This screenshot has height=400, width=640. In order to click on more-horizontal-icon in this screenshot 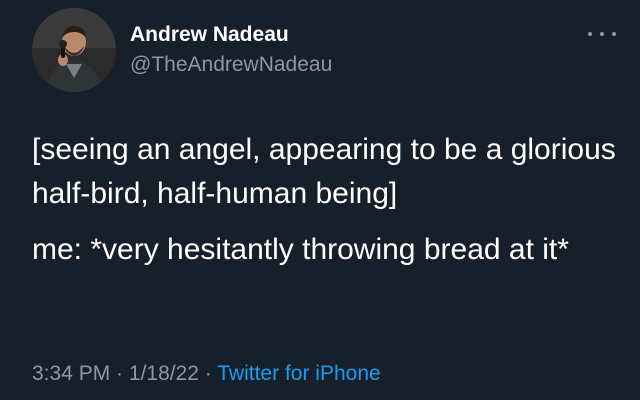, I will do `click(590, 34)`.